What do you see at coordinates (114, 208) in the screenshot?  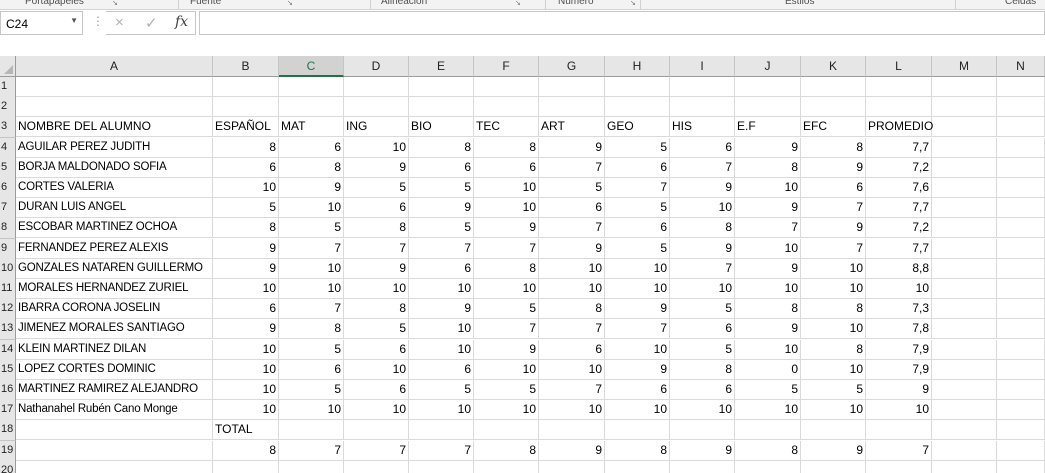 I see `student-name-cell: DURAN LUIS ANGEL` at bounding box center [114, 208].